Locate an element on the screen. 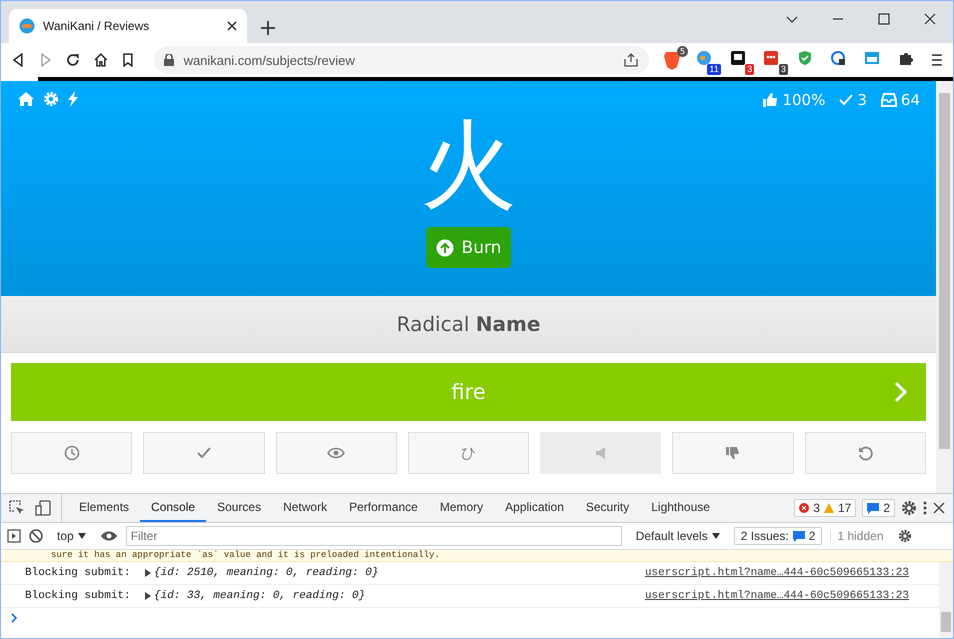  new-tab-icon is located at coordinates (268, 28).